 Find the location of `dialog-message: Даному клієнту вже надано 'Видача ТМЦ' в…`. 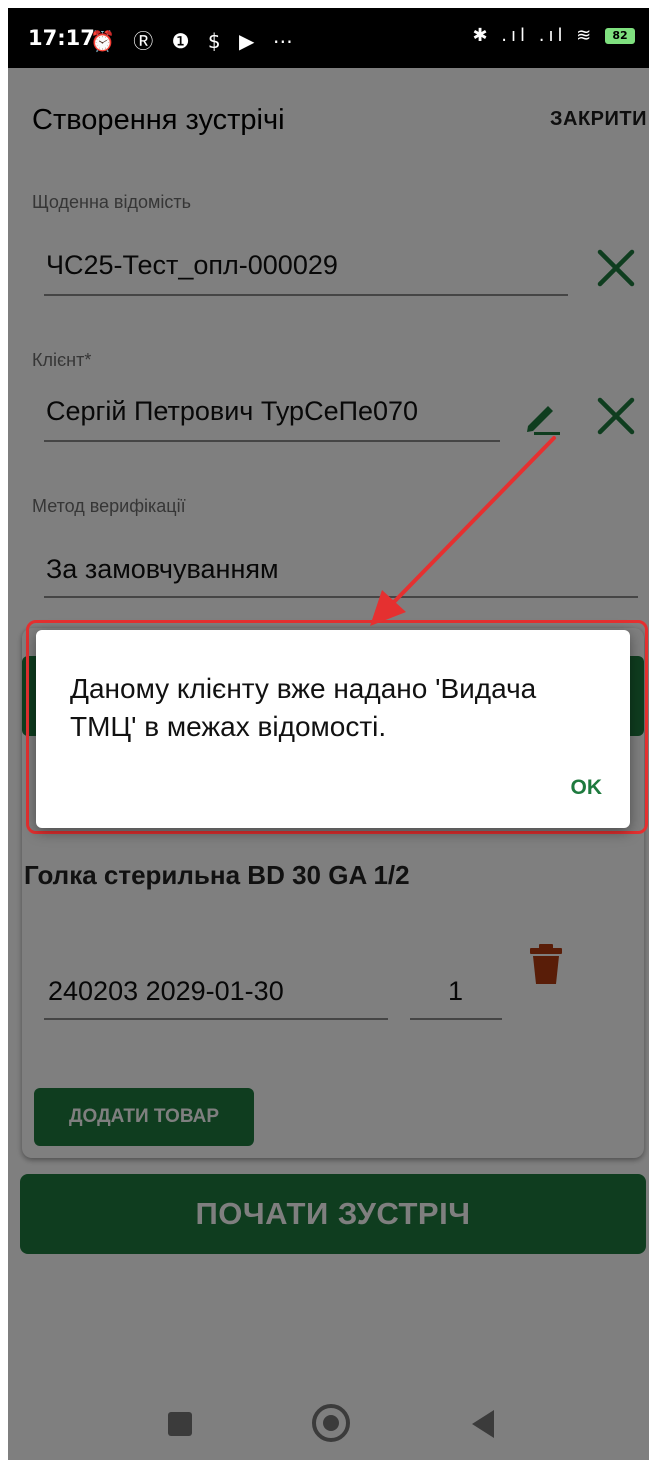

dialog-message: Даному клієнту вже надано 'Видача ТМЦ' в… is located at coordinates (303, 707).